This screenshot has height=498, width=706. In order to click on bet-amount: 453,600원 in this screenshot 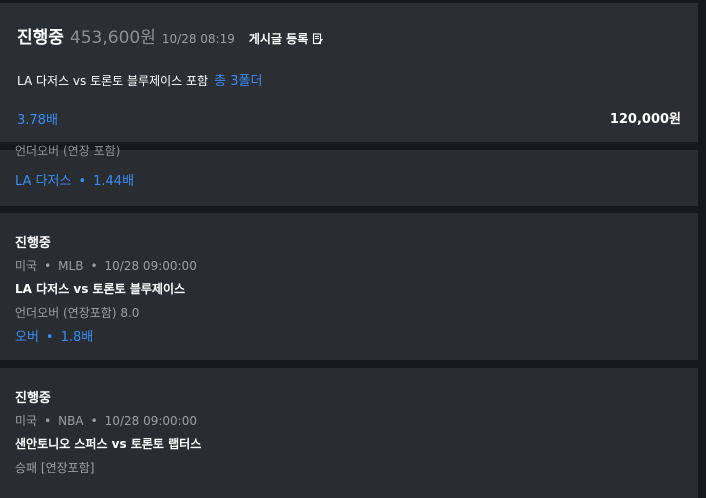, I will do `click(112, 38)`.